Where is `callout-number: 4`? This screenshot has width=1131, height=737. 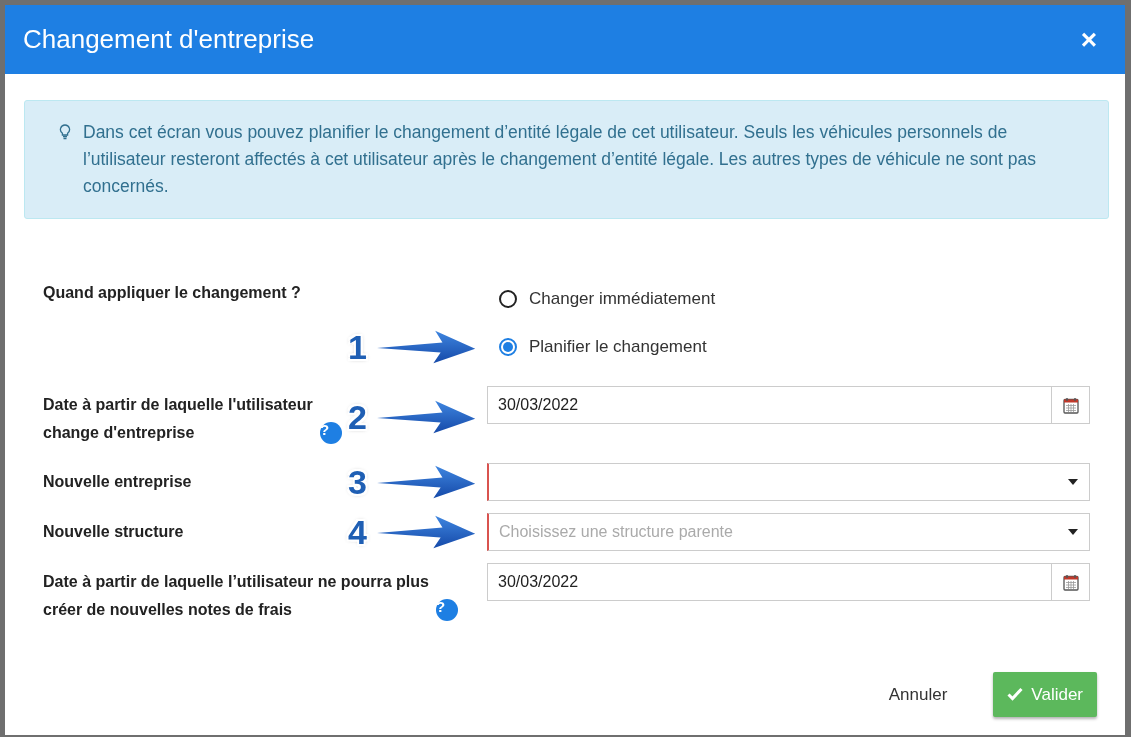
callout-number: 4 is located at coordinates (357, 532).